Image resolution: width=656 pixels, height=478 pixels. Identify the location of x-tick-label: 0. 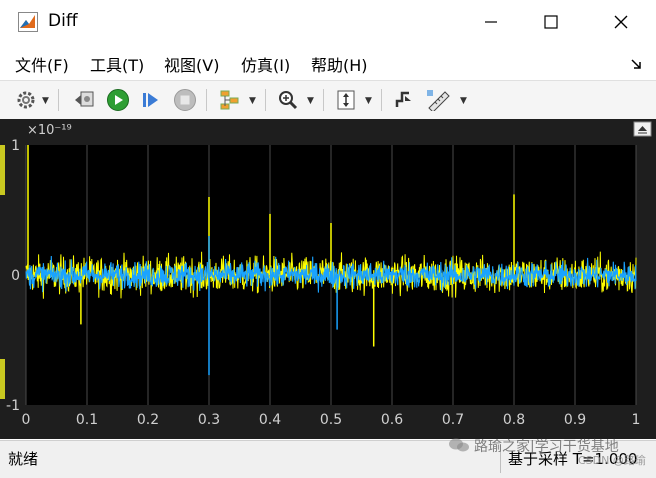
(26, 420).